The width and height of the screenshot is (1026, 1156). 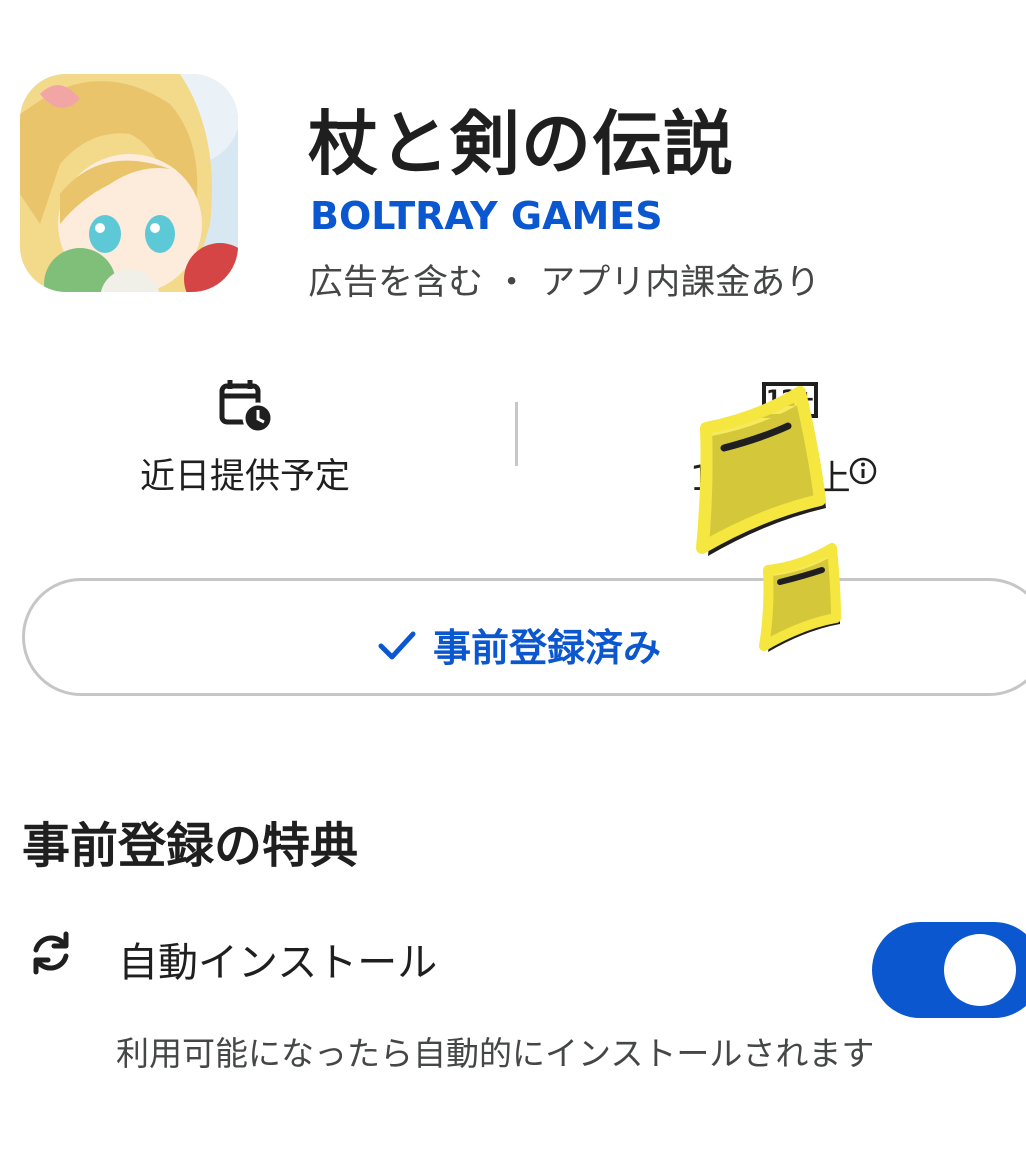 What do you see at coordinates (190, 846) in the screenshot?
I see `rewards-section-title: 事前登録の特典` at bounding box center [190, 846].